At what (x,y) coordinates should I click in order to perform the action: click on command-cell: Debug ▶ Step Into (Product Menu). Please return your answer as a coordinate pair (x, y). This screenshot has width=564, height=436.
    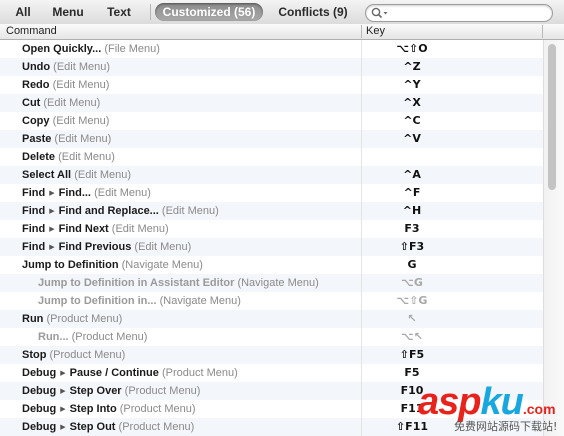
    Looking at the image, I should click on (109, 409).